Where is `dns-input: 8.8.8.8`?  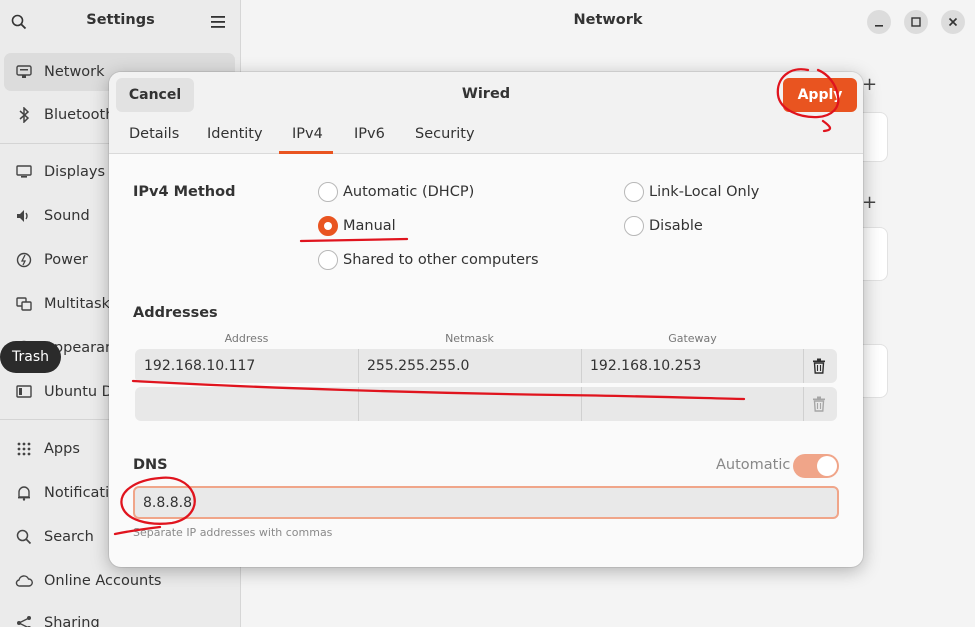
dns-input: 8.8.8.8 is located at coordinates (486, 502).